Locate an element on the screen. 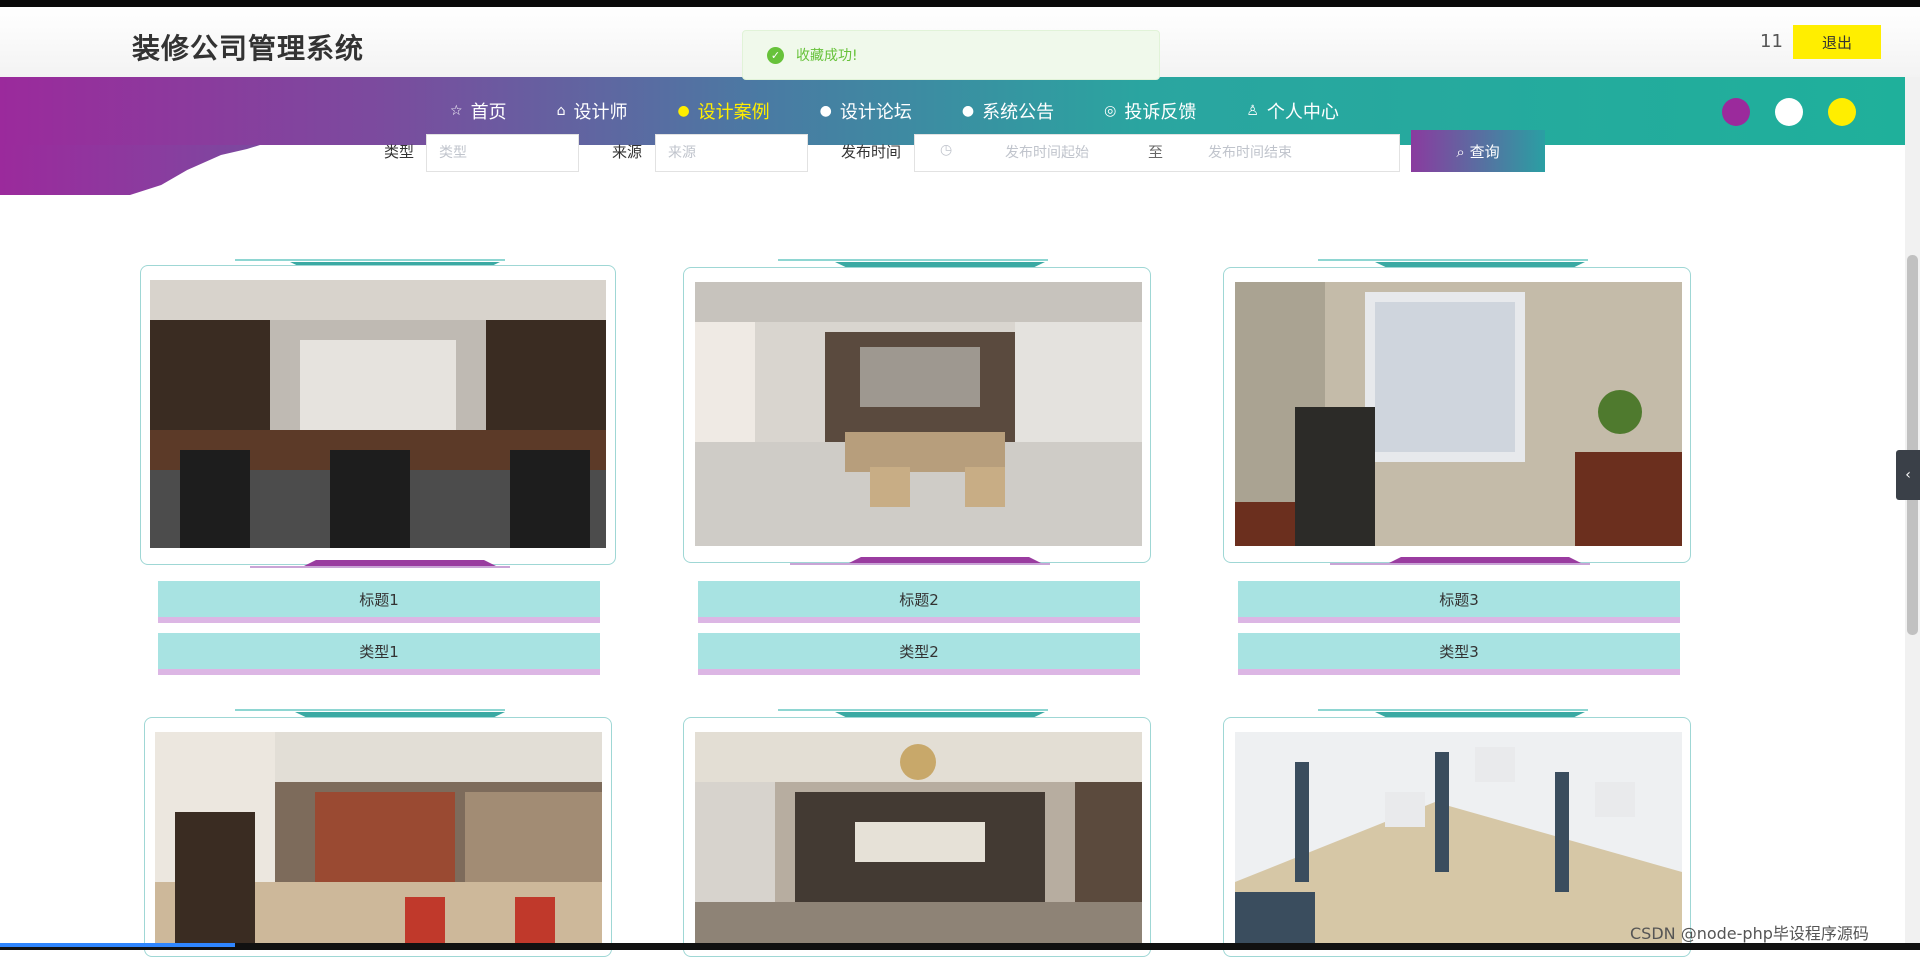 The width and height of the screenshot is (1920, 957). nav-item-designers: ⌂ 设计师 is located at coordinates (592, 111).